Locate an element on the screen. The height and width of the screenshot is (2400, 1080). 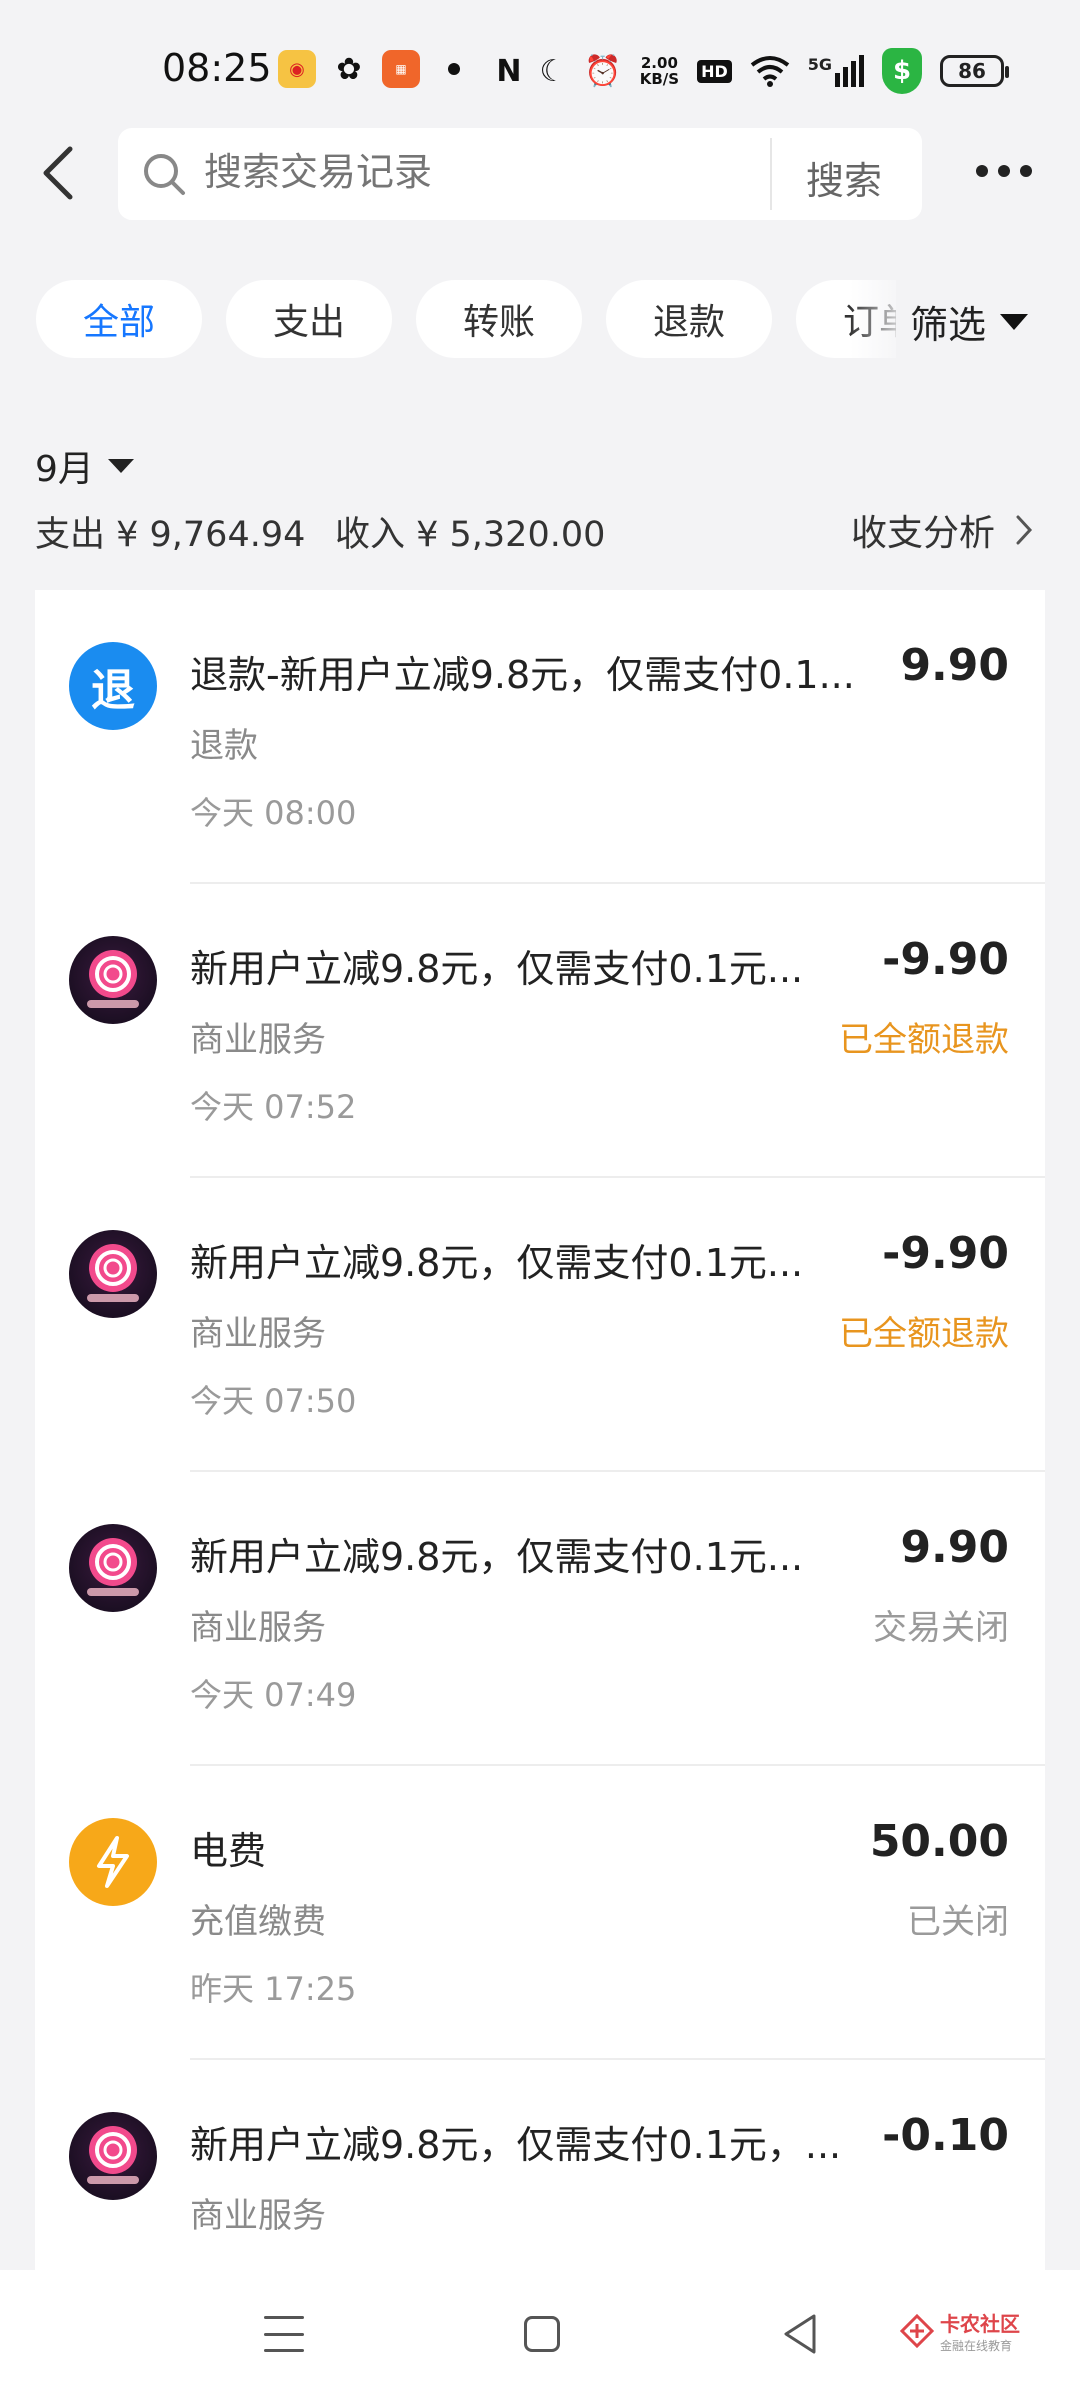
chevron-left-icon is located at coordinates (58, 173).